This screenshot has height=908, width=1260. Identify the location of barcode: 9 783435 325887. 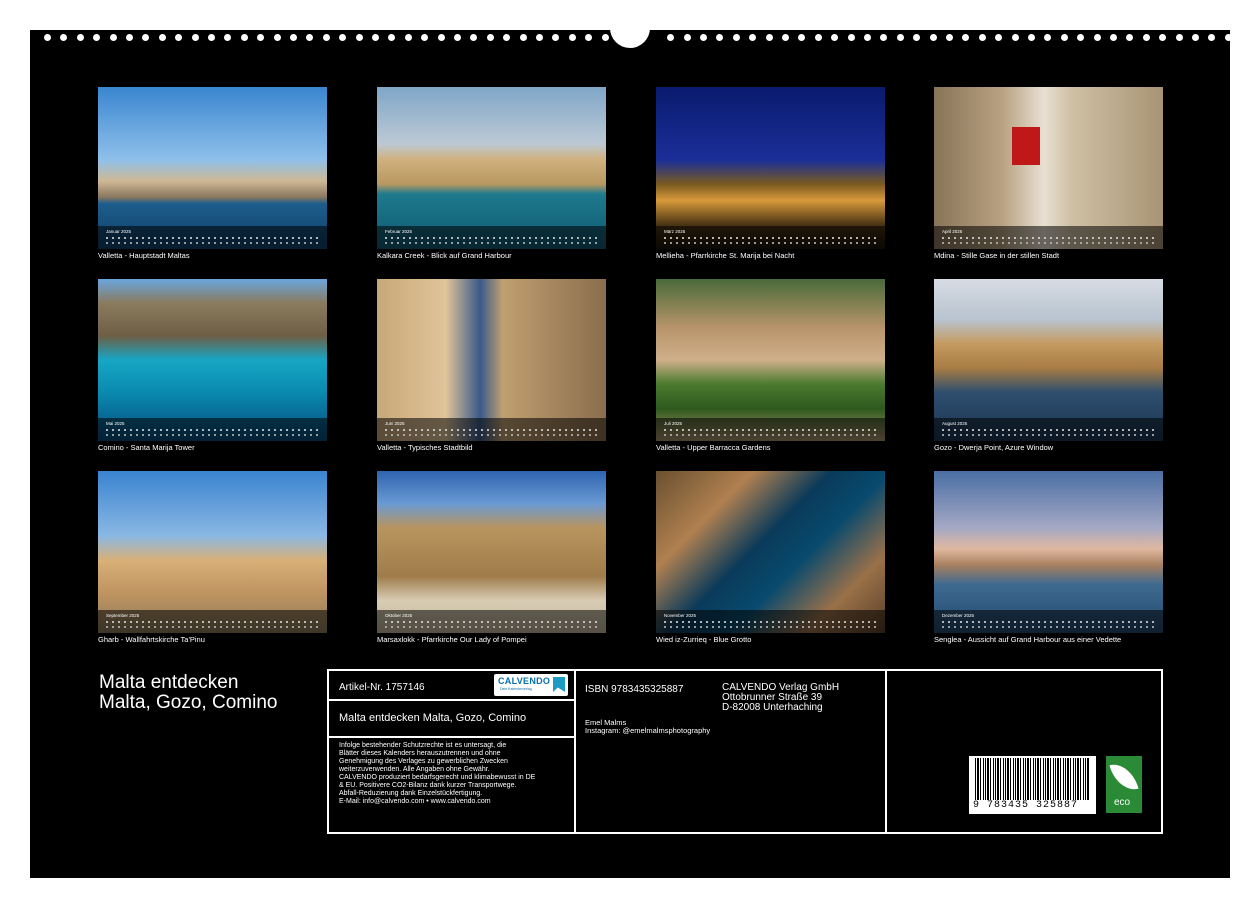
(1032, 785).